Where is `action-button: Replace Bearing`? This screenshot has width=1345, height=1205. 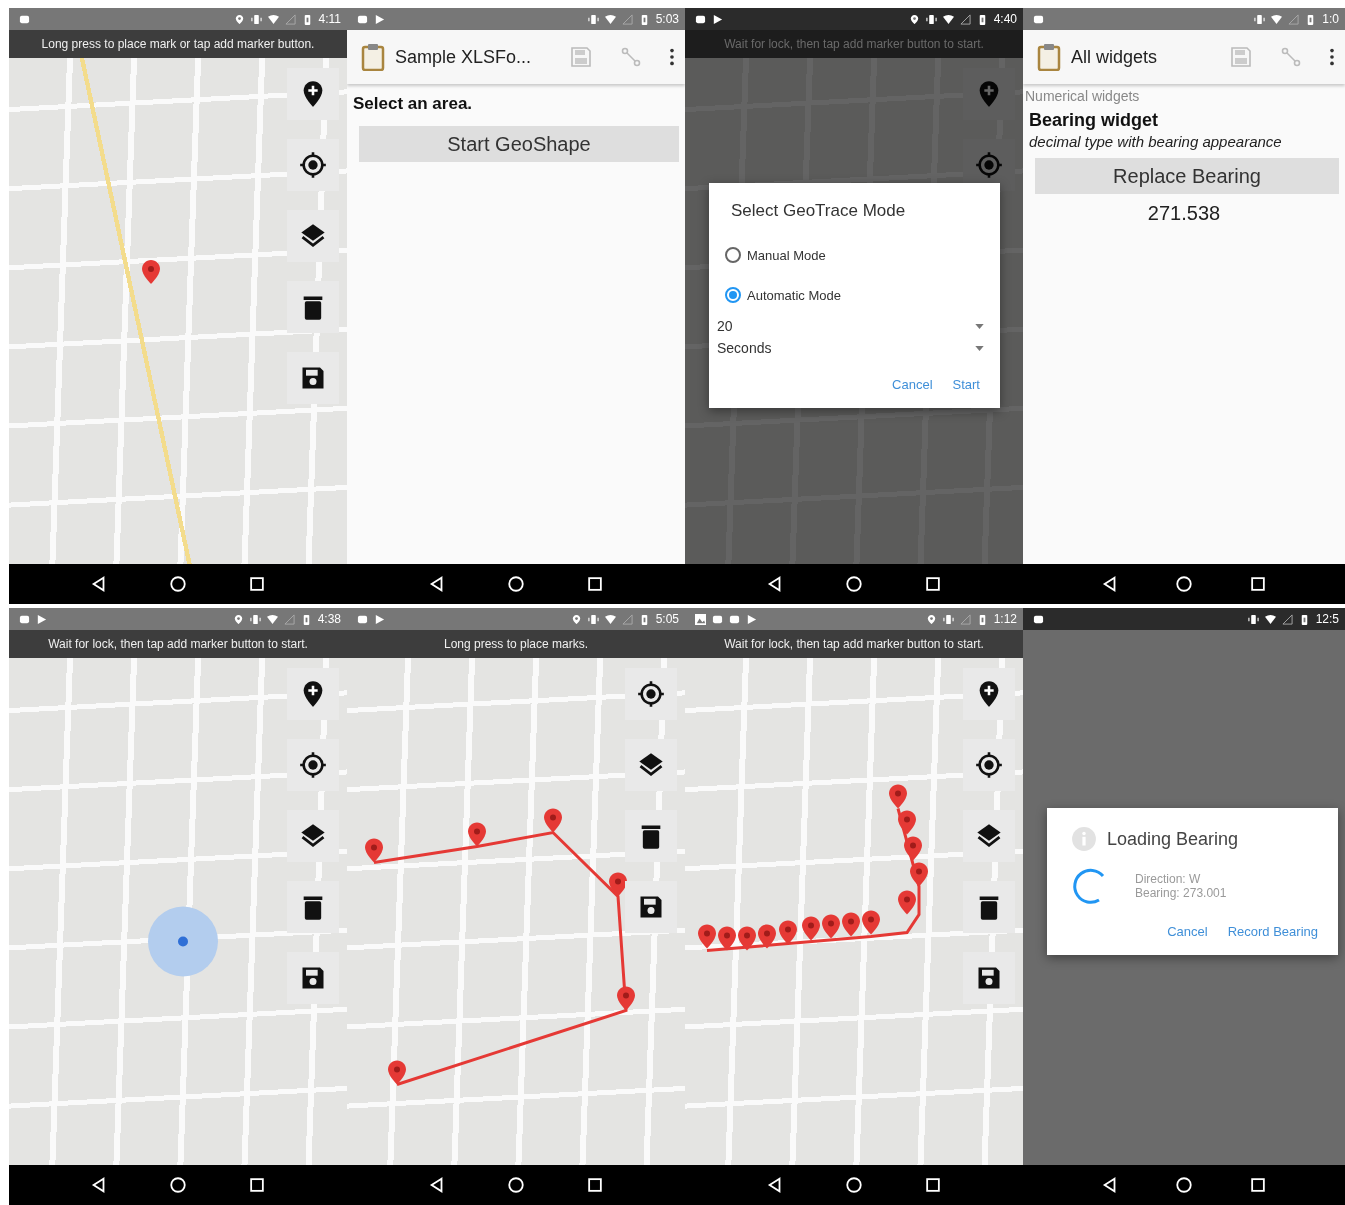 action-button: Replace Bearing is located at coordinates (1187, 176).